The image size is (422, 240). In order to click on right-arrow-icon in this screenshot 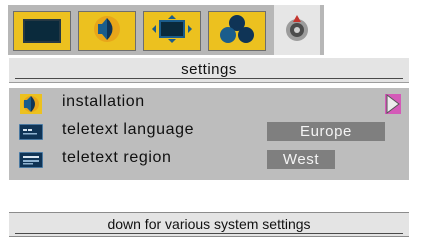, I will do `click(393, 104)`.